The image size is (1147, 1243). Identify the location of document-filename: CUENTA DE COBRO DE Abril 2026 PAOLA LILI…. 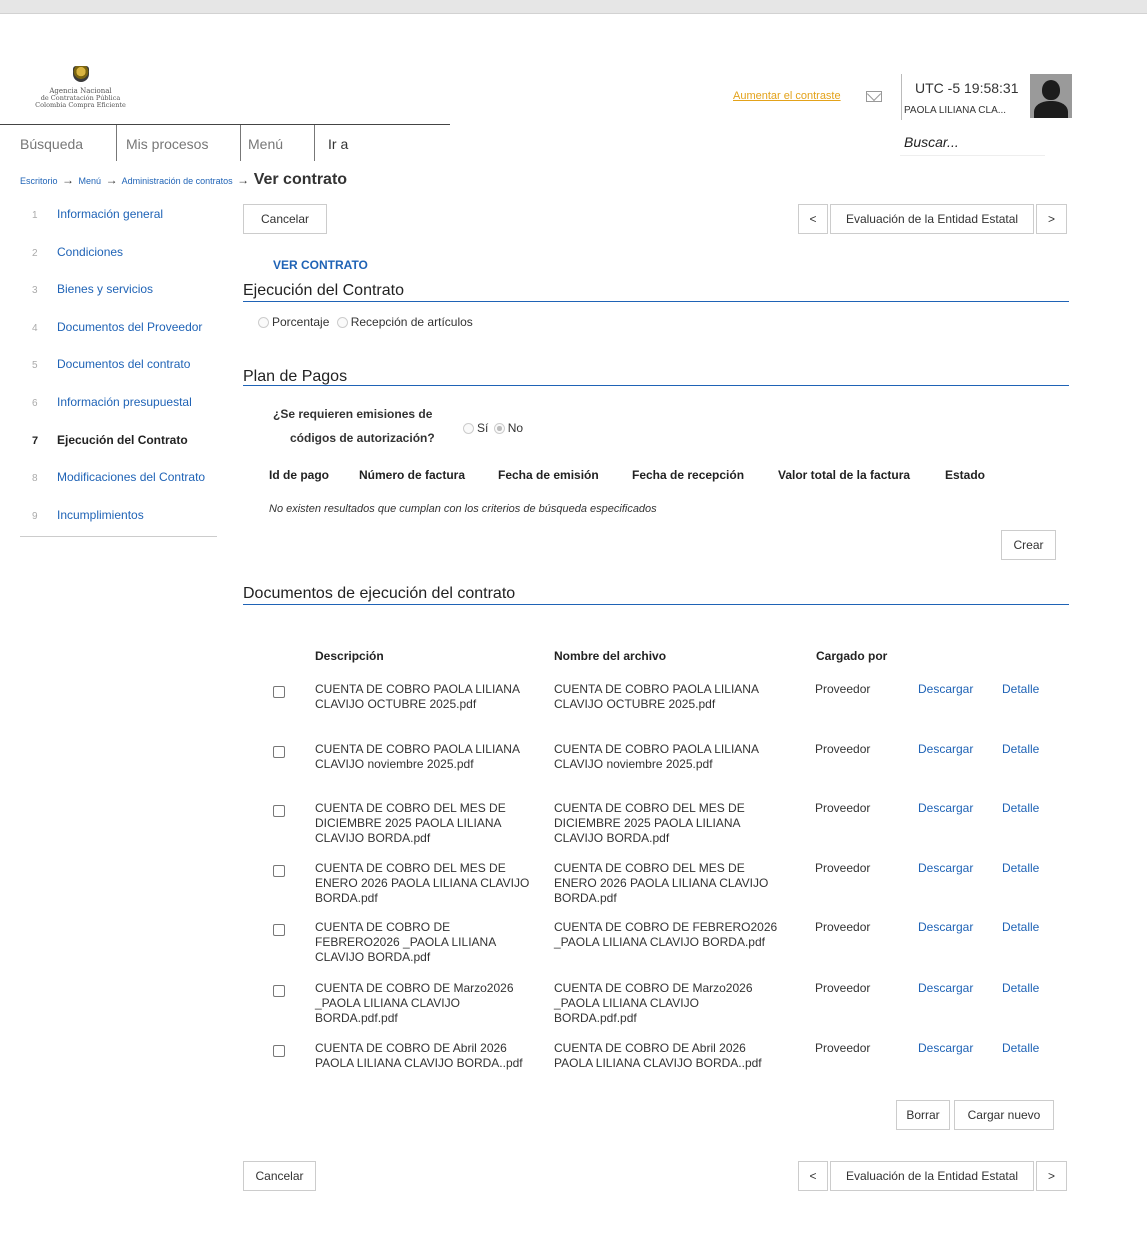
(658, 1055).